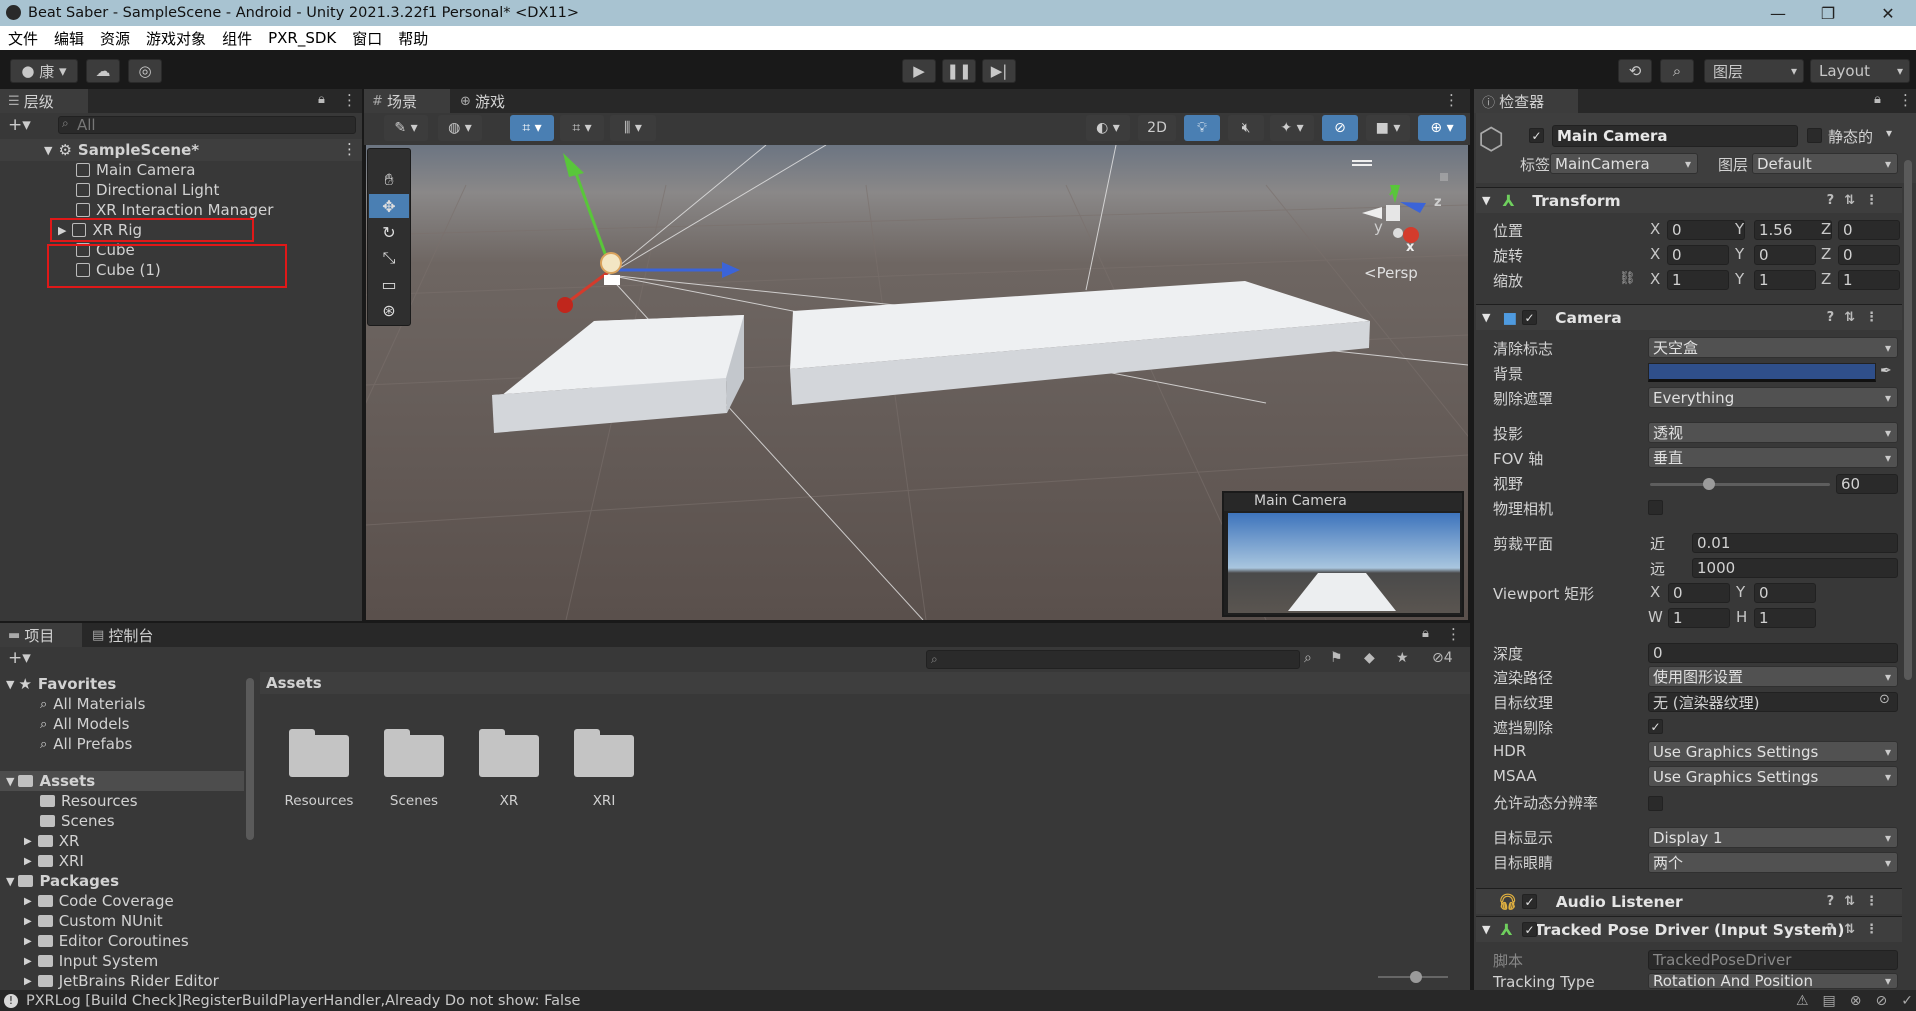 This screenshot has width=1916, height=1011. What do you see at coordinates (1698, 280) in the screenshot?
I see `scale-x-input: 1` at bounding box center [1698, 280].